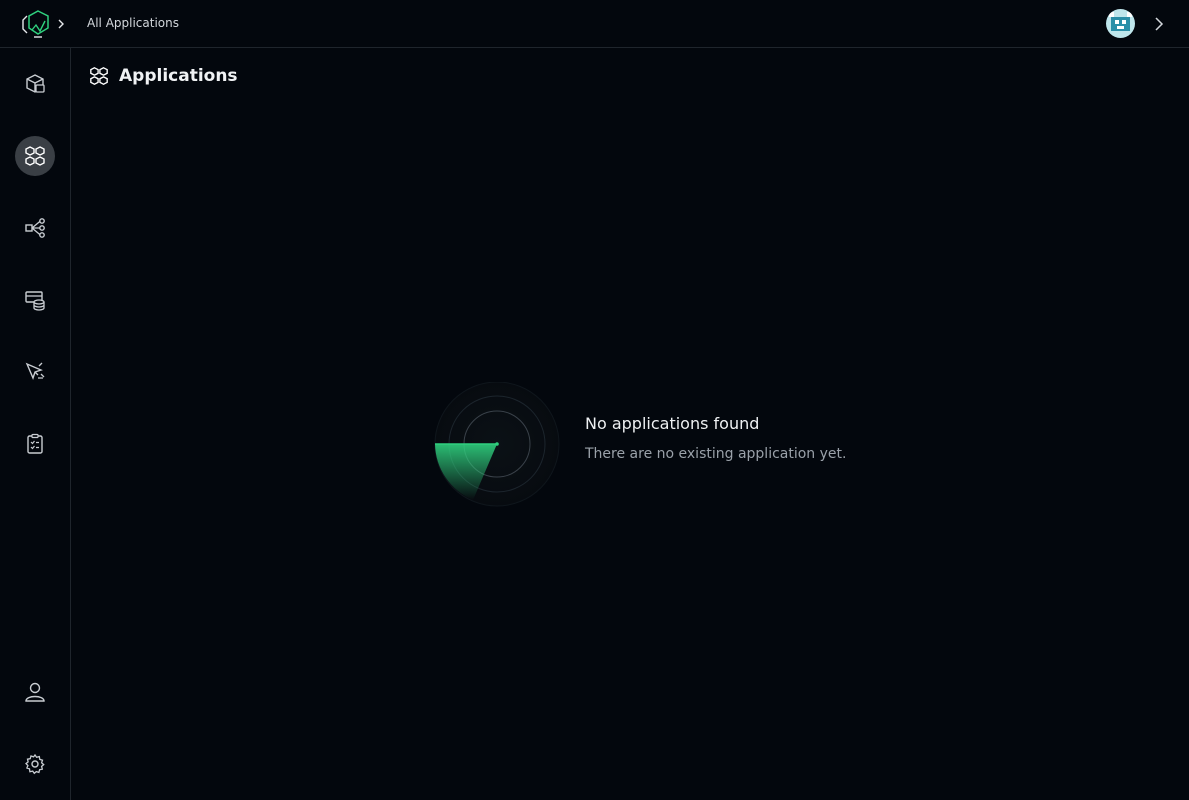 This screenshot has height=800, width=1189. Describe the element at coordinates (133, 23) in the screenshot. I see `breadcrumb: All Applications` at that location.